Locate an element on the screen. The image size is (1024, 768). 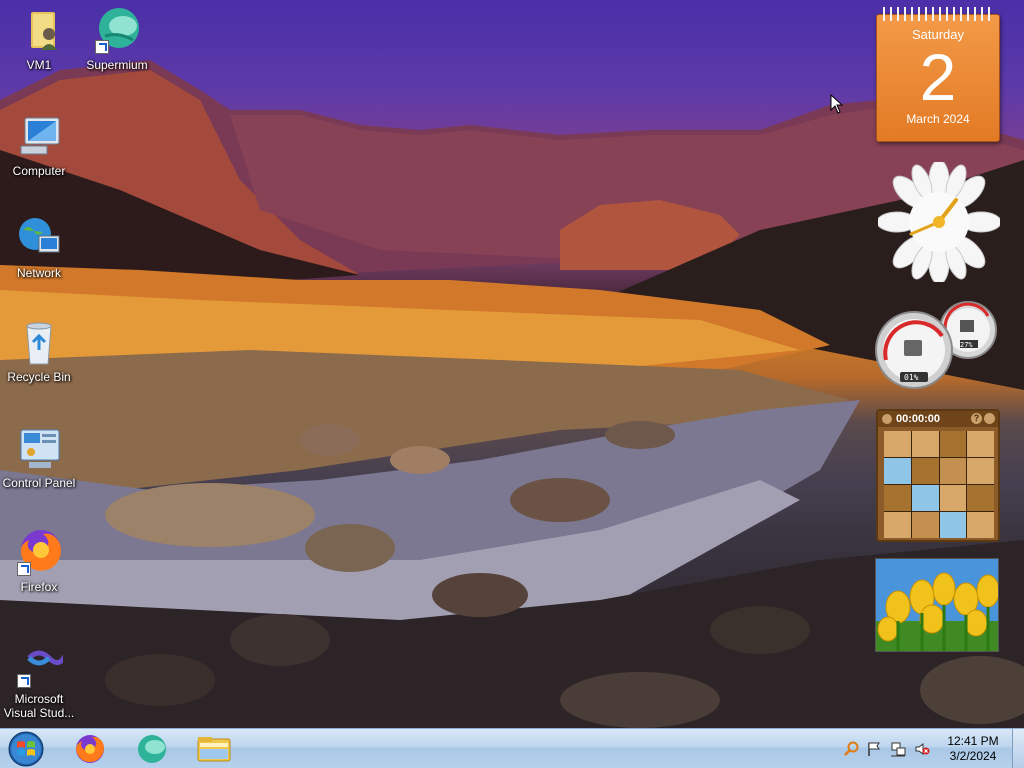
calendar-rings is located at coordinates (939, 14).